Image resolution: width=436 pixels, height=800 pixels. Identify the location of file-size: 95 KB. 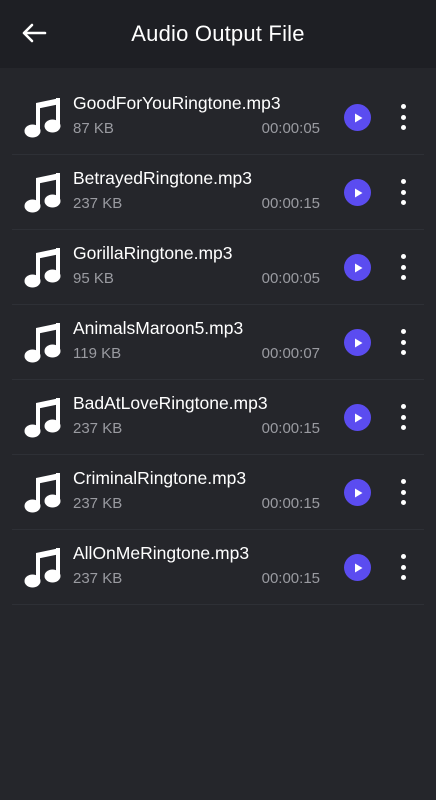
(93, 278).